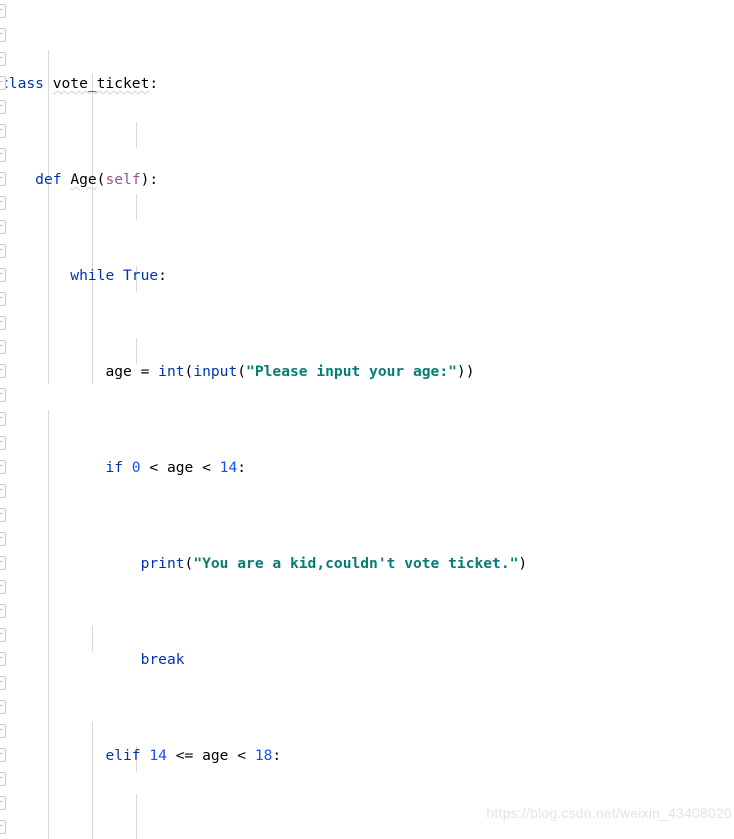 This screenshot has height=839, width=734. Describe the element at coordinates (318, 468) in the screenshot. I see `code-line: if 0 < age < 14:` at that location.